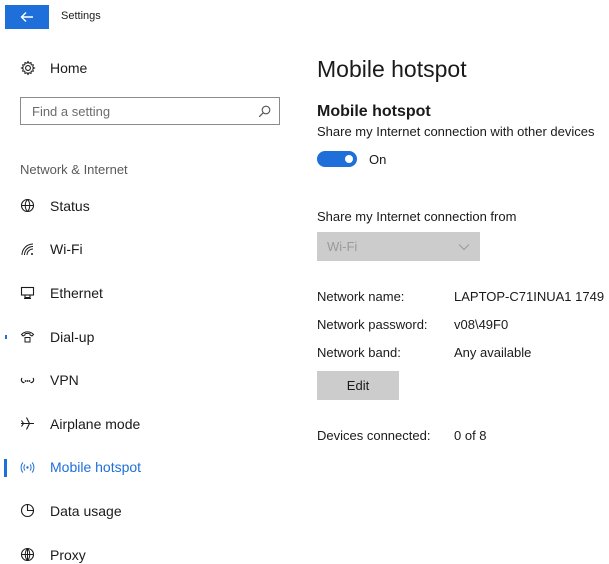 This screenshot has width=609, height=564. Describe the element at coordinates (150, 468) in the screenshot. I see `sidebar-item-mobile-hotspot: Mobile hotspot` at that location.